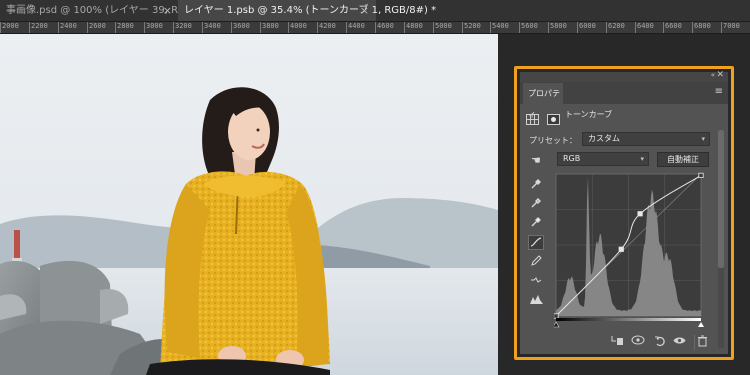  What do you see at coordinates (617, 342) in the screenshot?
I see `clip-to-layer-icon` at bounding box center [617, 342].